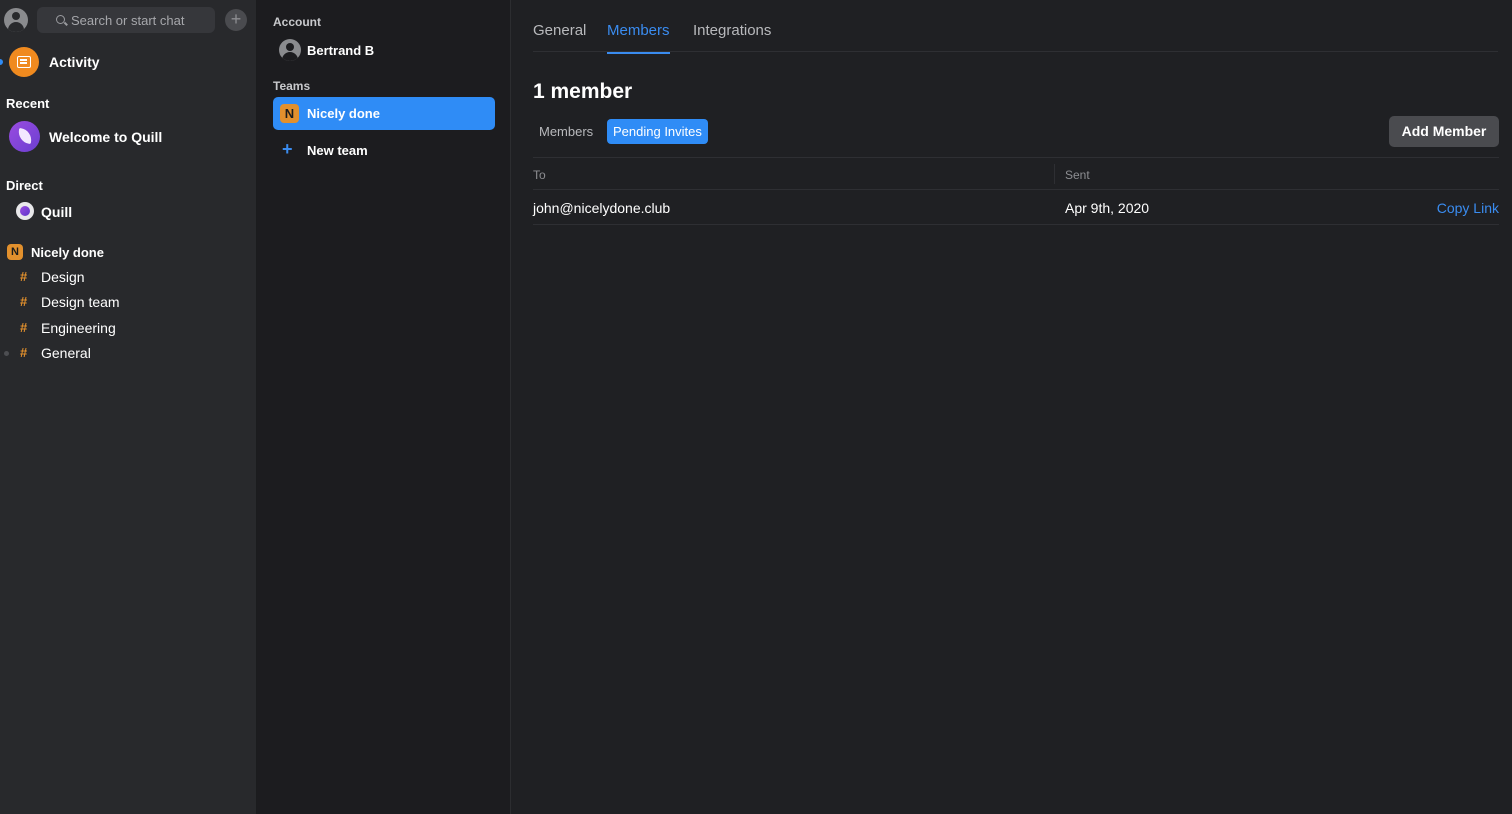 The image size is (1512, 814). Describe the element at coordinates (6, 353) in the screenshot. I see `channel-indicator` at that location.